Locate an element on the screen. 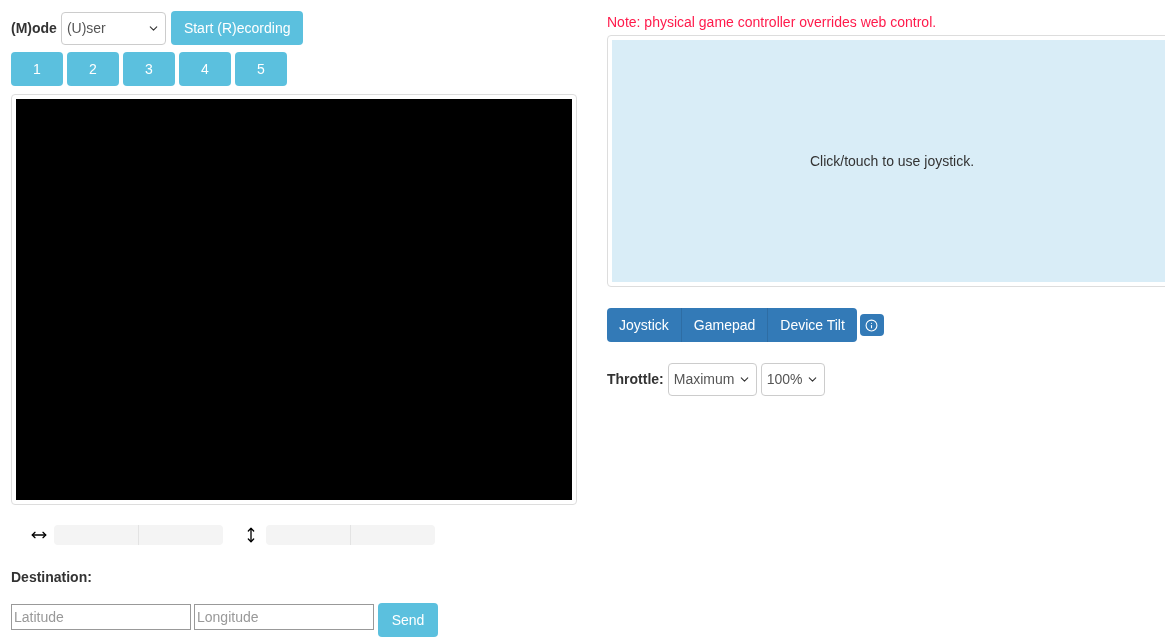 This screenshot has height=637, width=1165. control-mode-button: Joystick is located at coordinates (644, 325).